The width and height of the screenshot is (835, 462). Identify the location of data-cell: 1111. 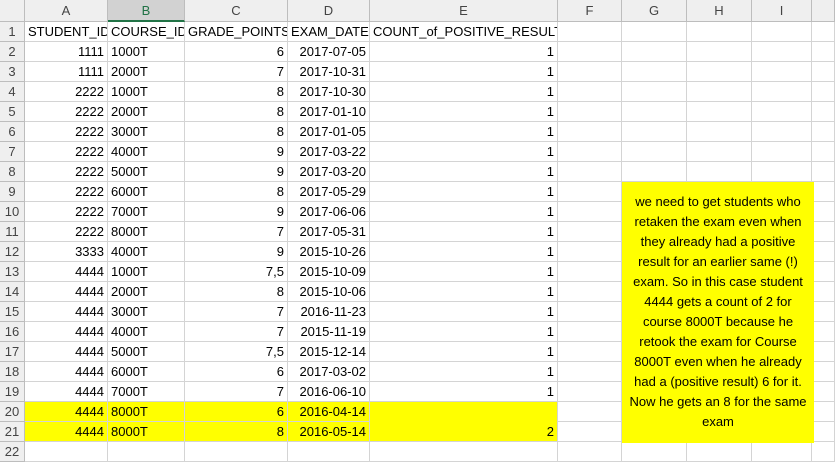
(66, 72).